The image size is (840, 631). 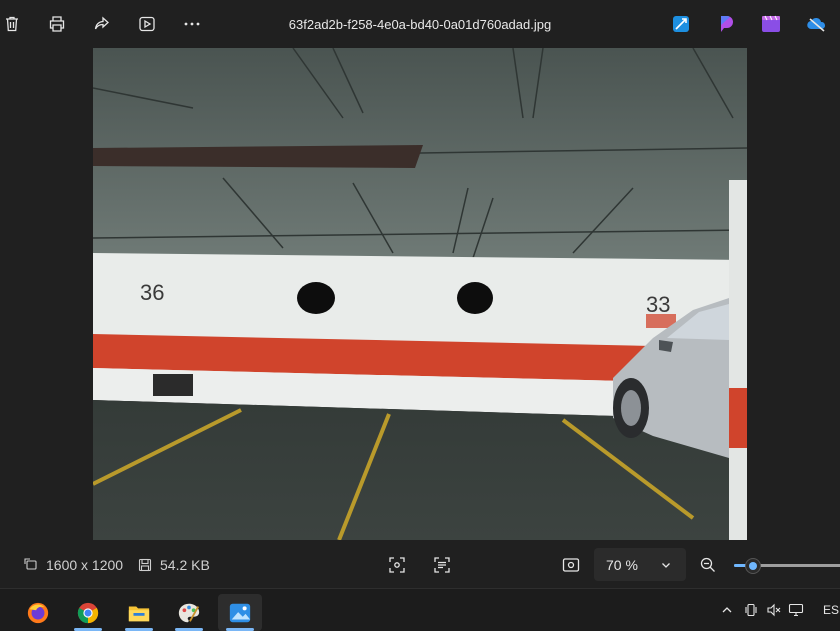 I want to click on language-indicator: ESP, so click(x=831, y=610).